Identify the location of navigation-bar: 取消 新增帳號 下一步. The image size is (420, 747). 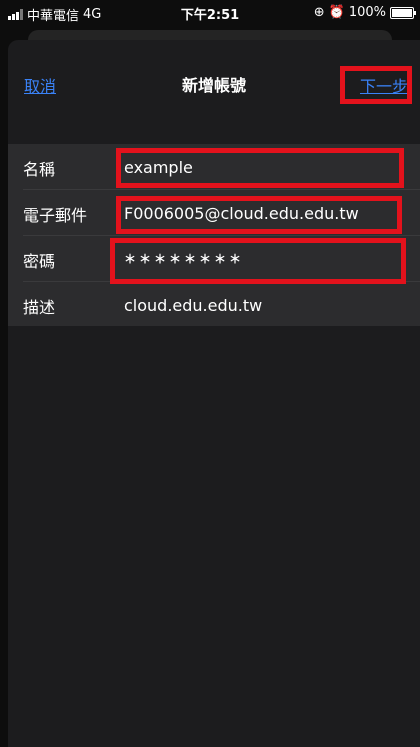
(214, 90).